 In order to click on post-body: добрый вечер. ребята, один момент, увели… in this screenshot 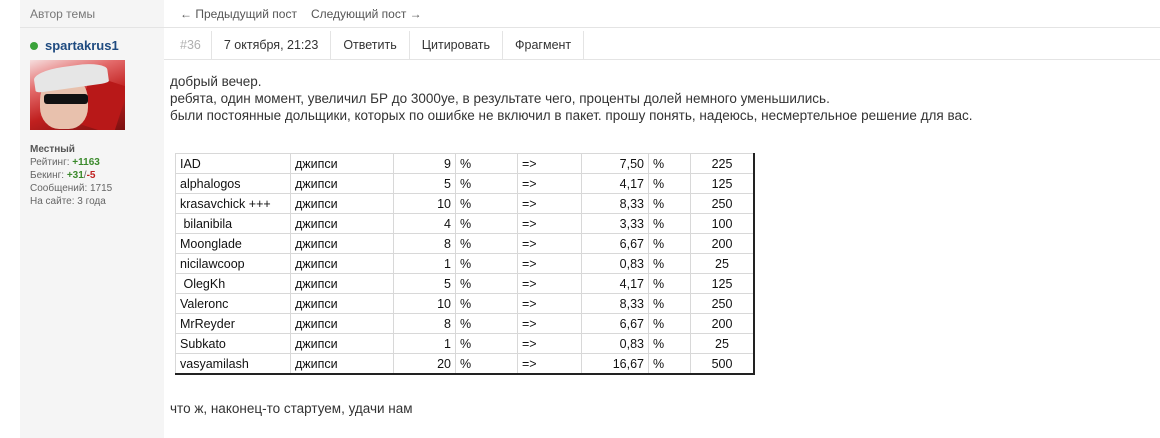, I will do `click(571, 98)`.